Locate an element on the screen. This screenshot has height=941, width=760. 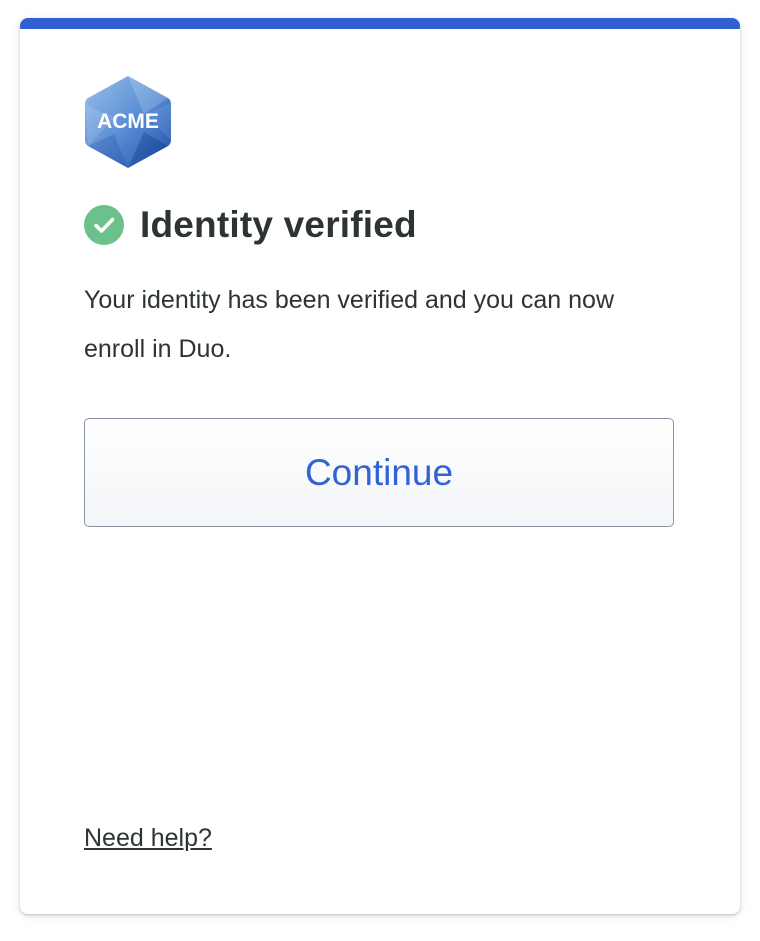
logo-text: ACME is located at coordinates (128, 121).